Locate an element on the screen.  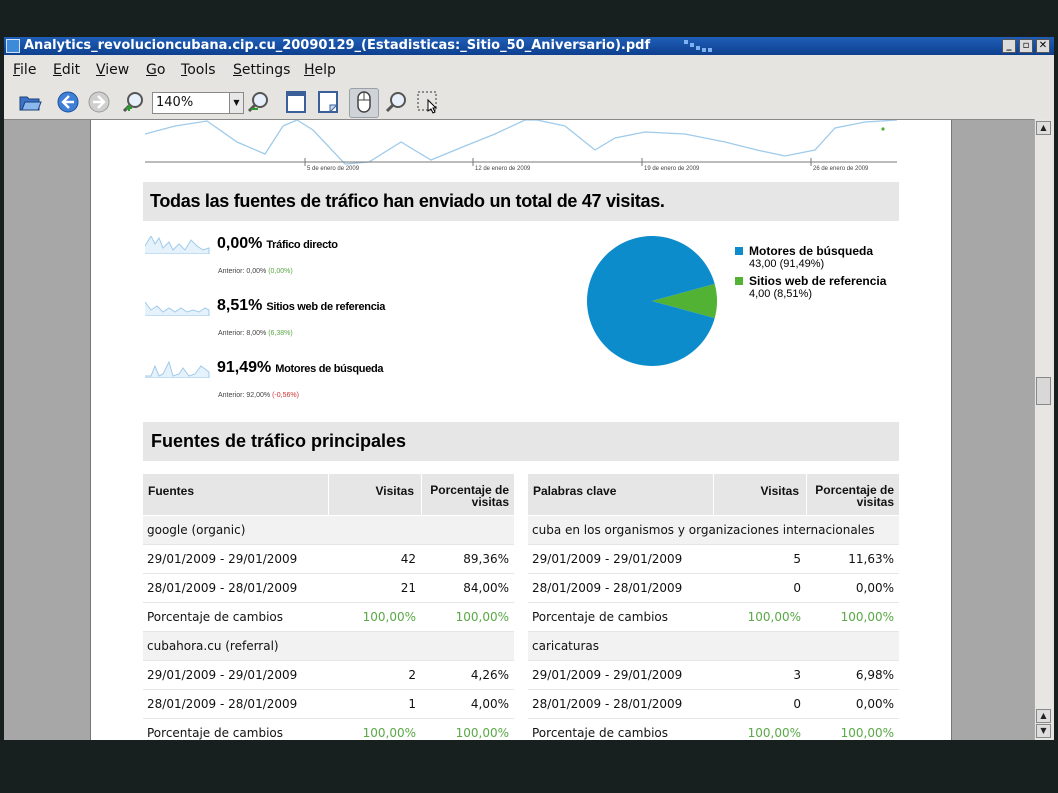
fit-page-icon is located at coordinates (296, 102).